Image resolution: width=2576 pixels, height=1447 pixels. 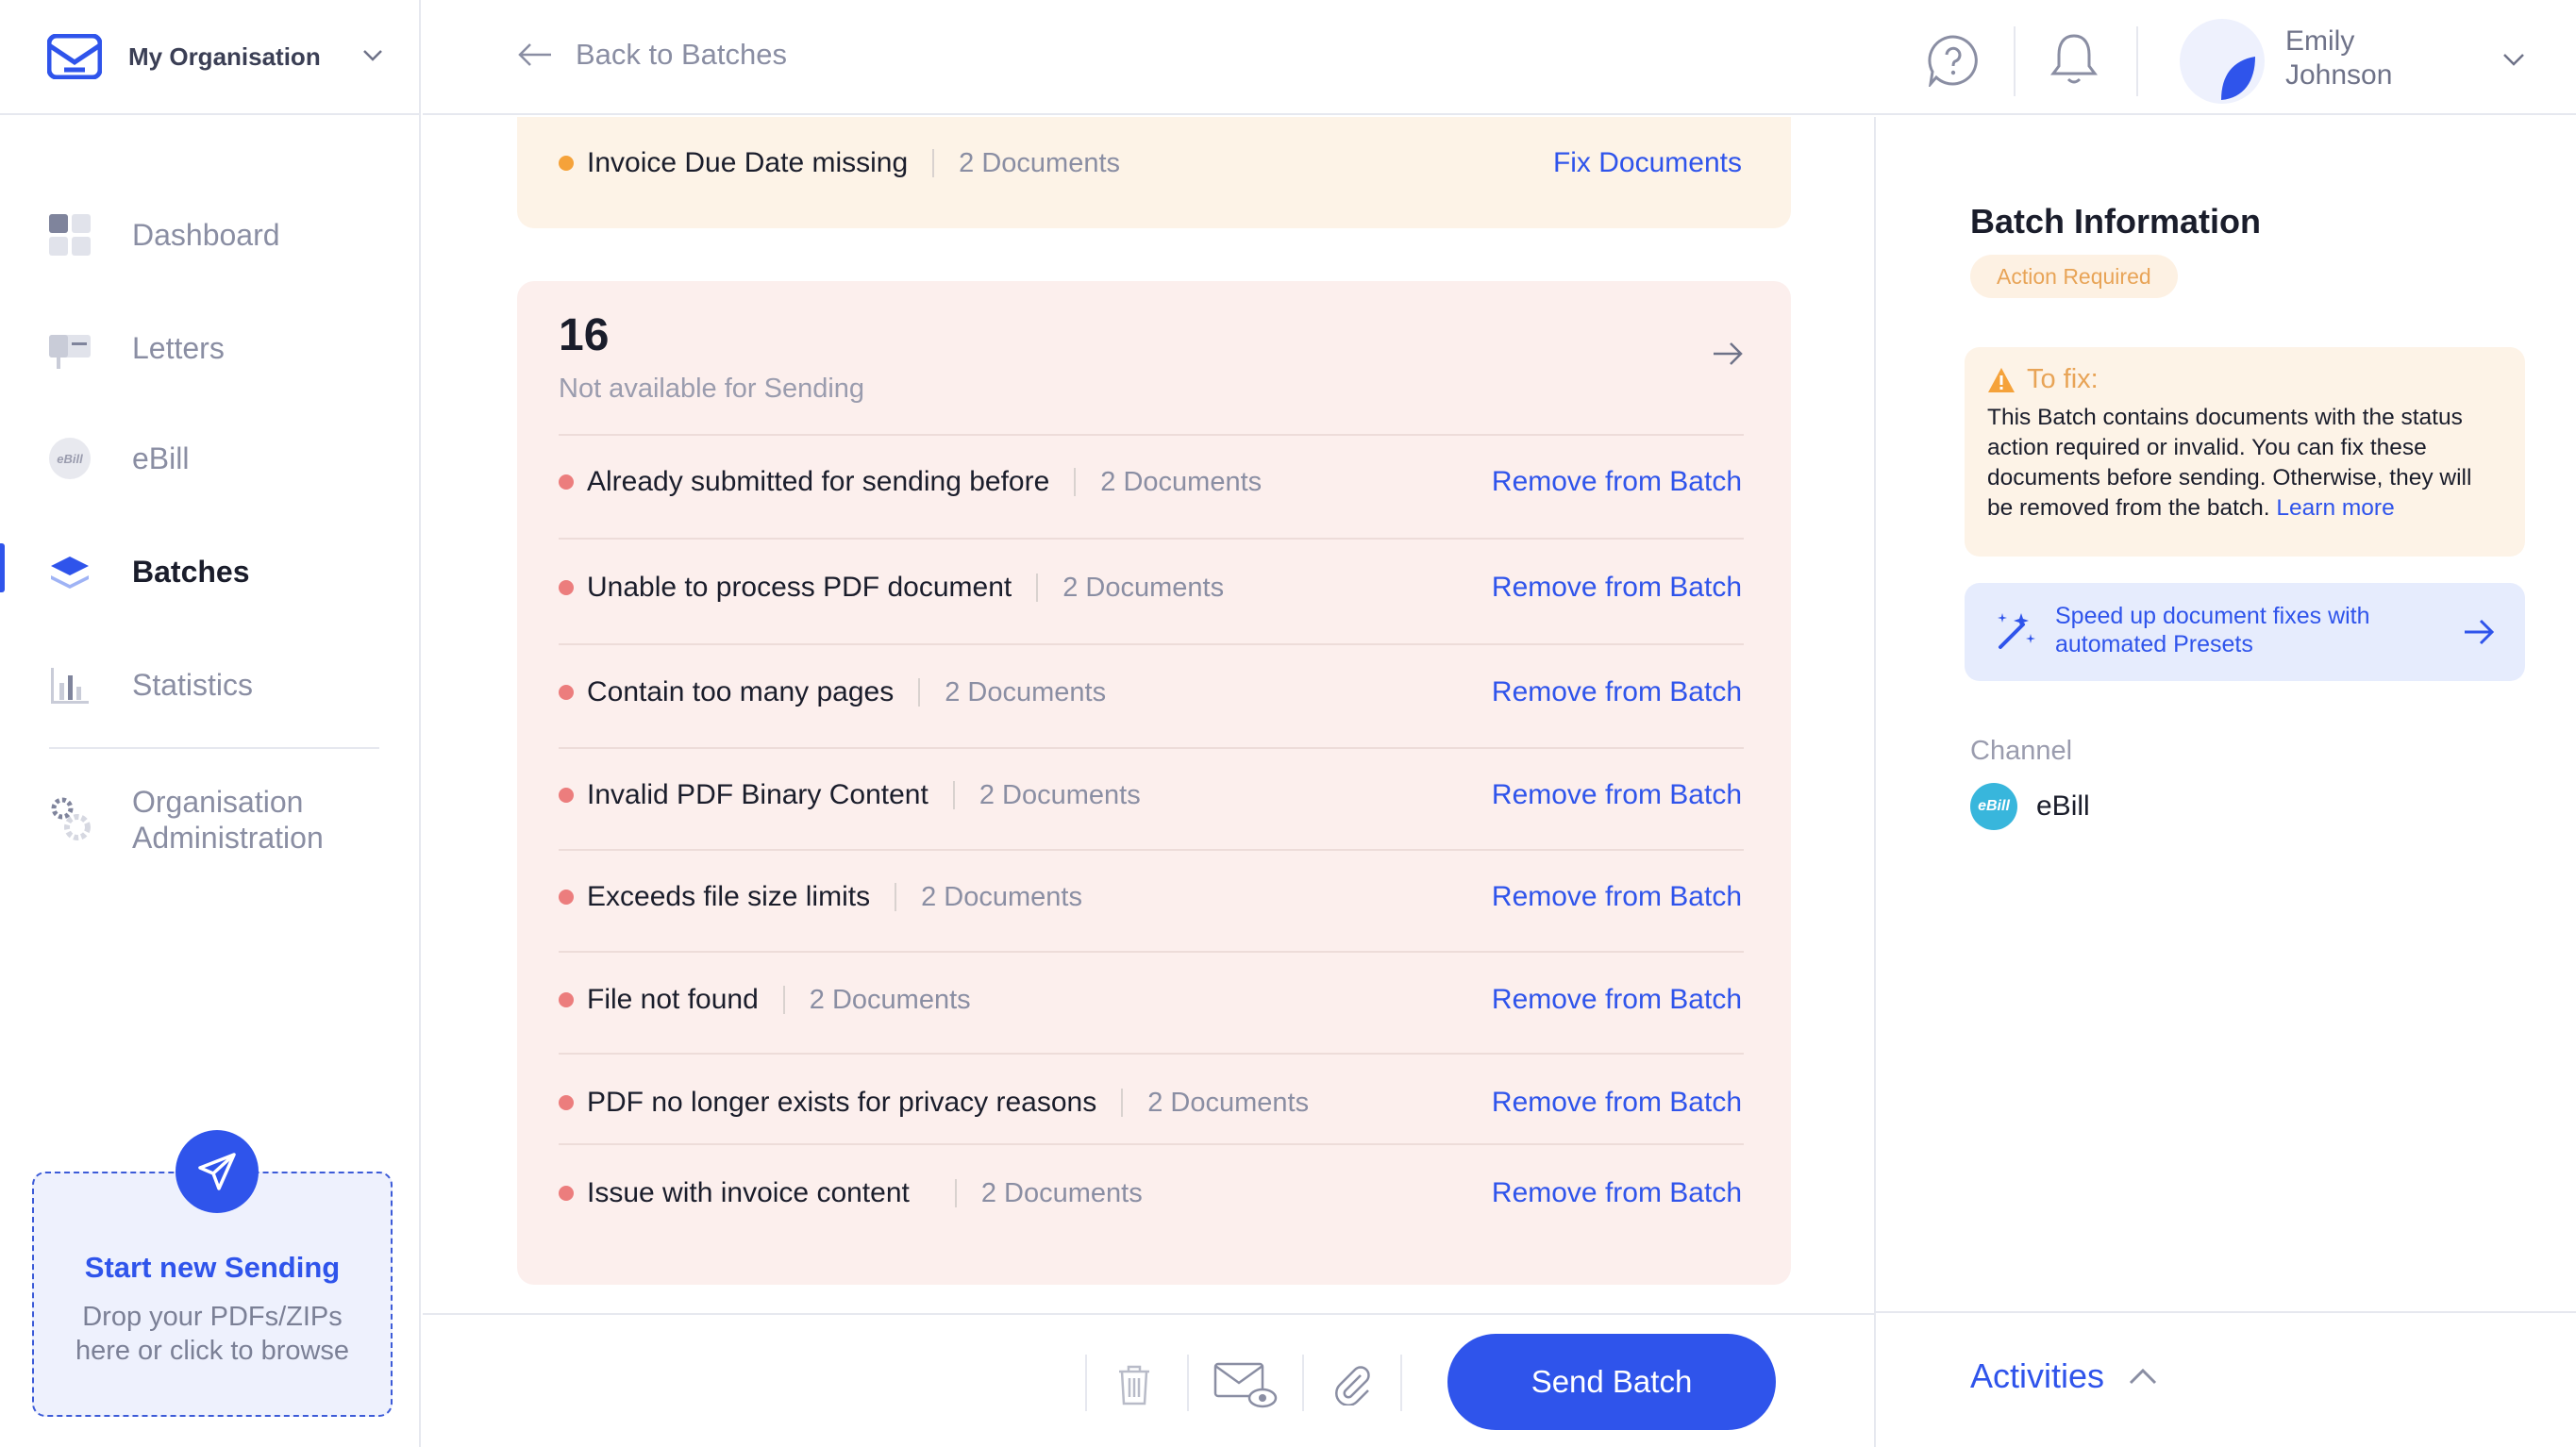 What do you see at coordinates (210, 685) in the screenshot?
I see `nav-item-statistics: Statistics` at bounding box center [210, 685].